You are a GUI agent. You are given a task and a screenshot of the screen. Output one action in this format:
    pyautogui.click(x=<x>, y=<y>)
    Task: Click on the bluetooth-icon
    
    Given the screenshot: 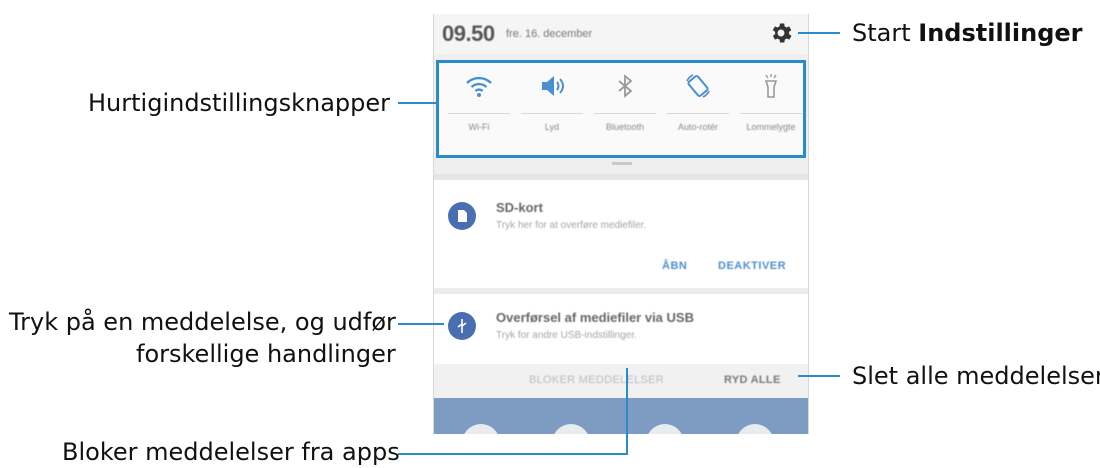 What is the action you would take?
    pyautogui.click(x=625, y=86)
    